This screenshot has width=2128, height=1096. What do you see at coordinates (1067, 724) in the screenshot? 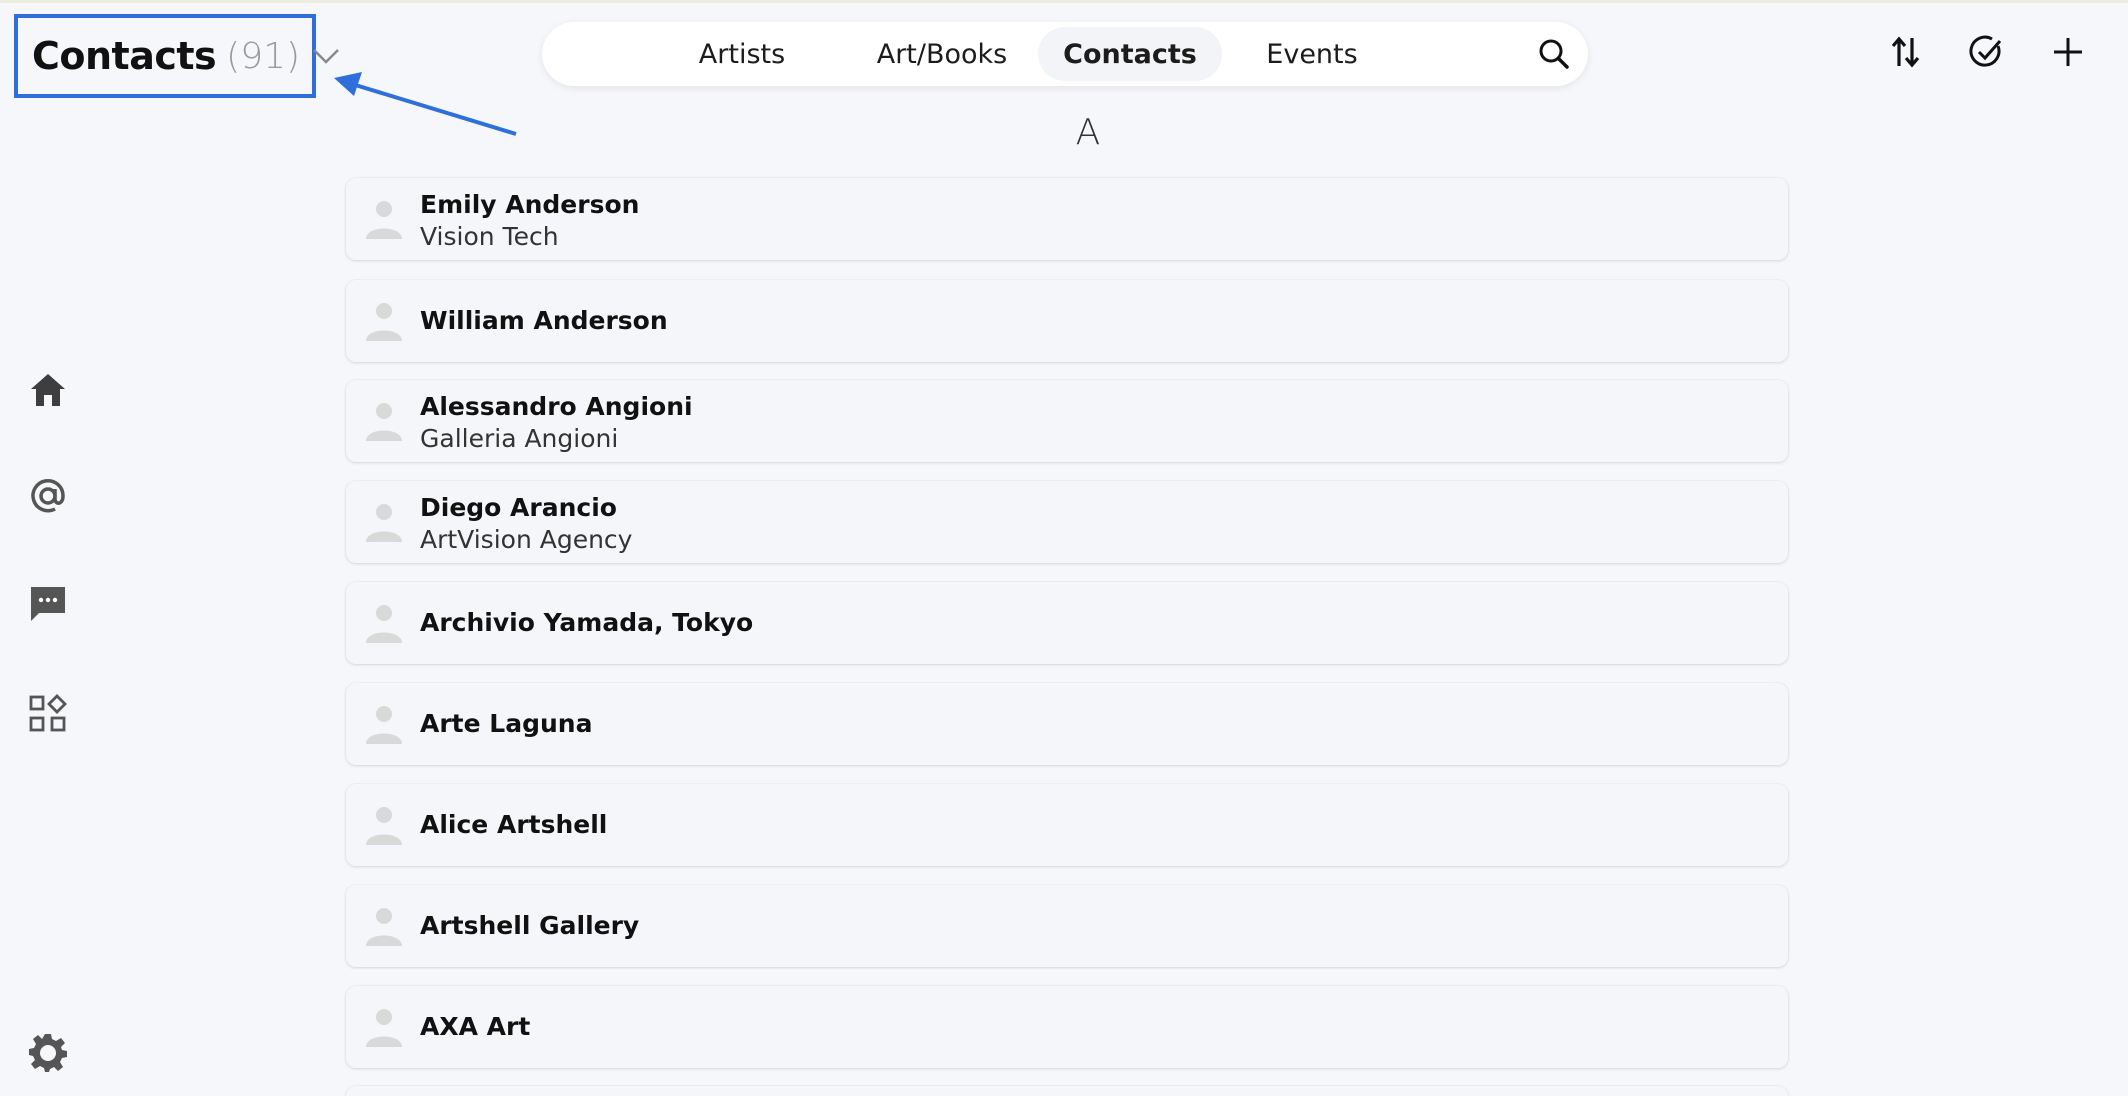
I see `contact-row: Arte Laguna` at bounding box center [1067, 724].